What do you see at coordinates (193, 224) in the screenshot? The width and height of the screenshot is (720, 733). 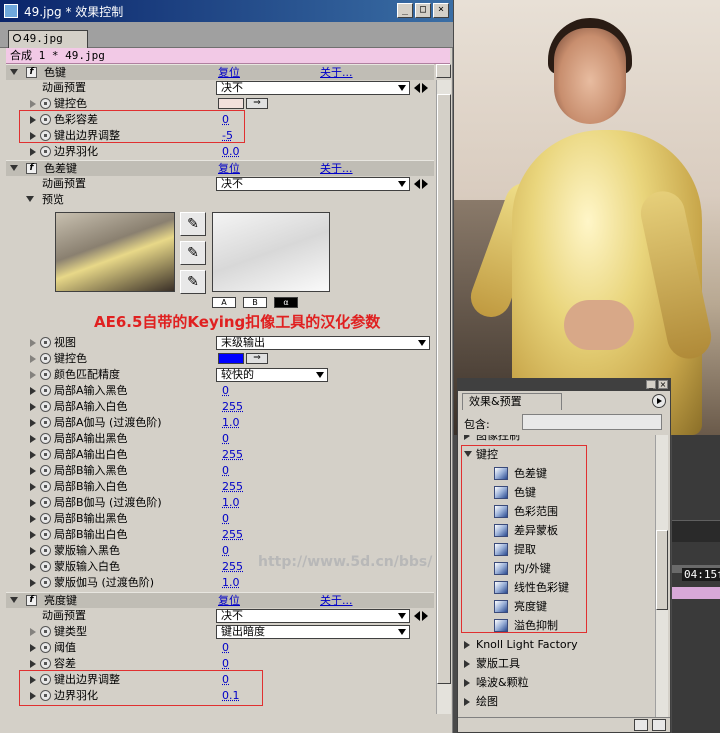 I see `eyedropper-icon: ✎` at bounding box center [193, 224].